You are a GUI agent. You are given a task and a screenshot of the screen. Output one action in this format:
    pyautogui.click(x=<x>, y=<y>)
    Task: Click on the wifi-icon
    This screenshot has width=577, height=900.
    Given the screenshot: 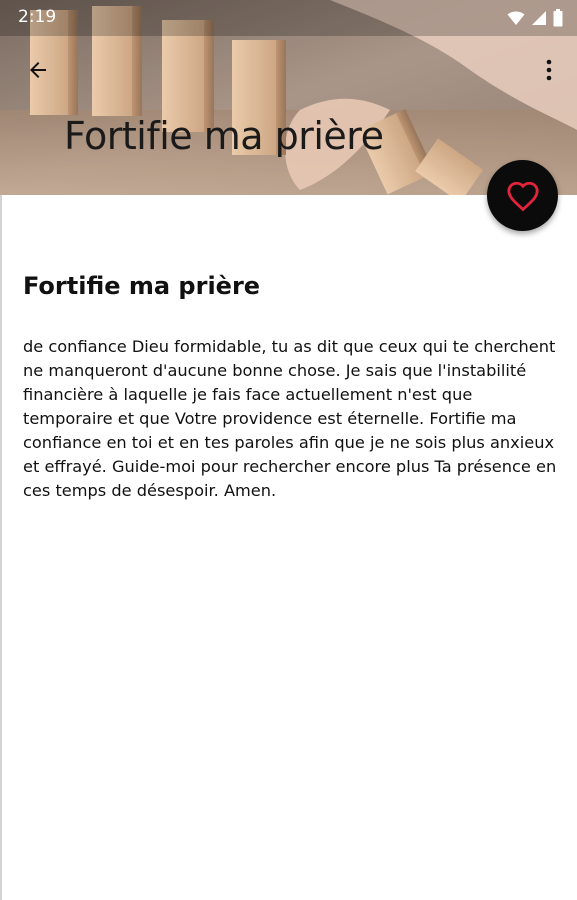 What is the action you would take?
    pyautogui.click(x=516, y=18)
    